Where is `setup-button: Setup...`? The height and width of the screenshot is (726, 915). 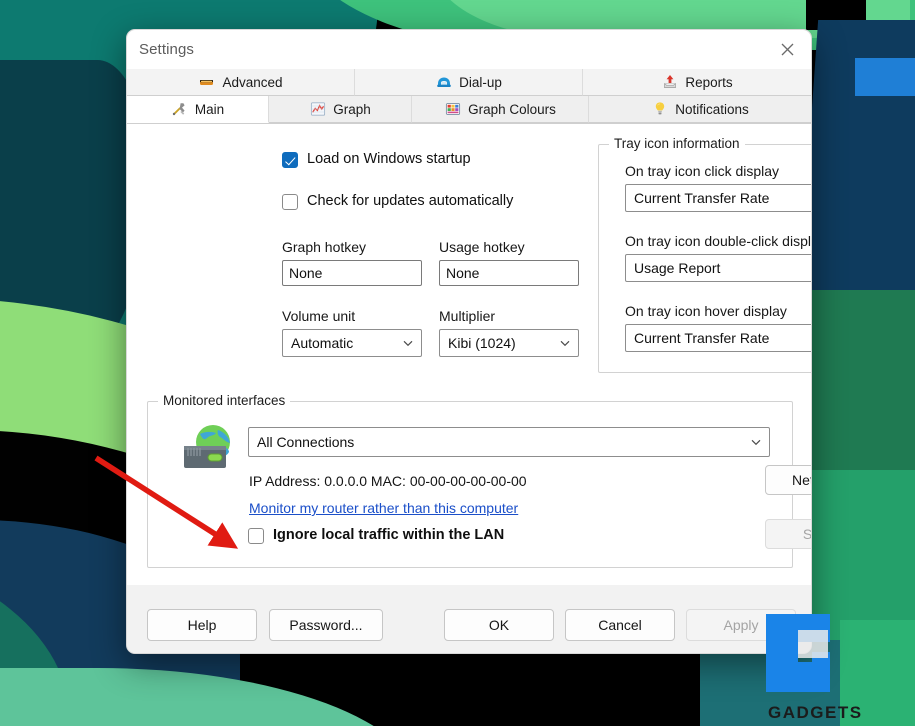 setup-button: Setup... is located at coordinates (788, 534).